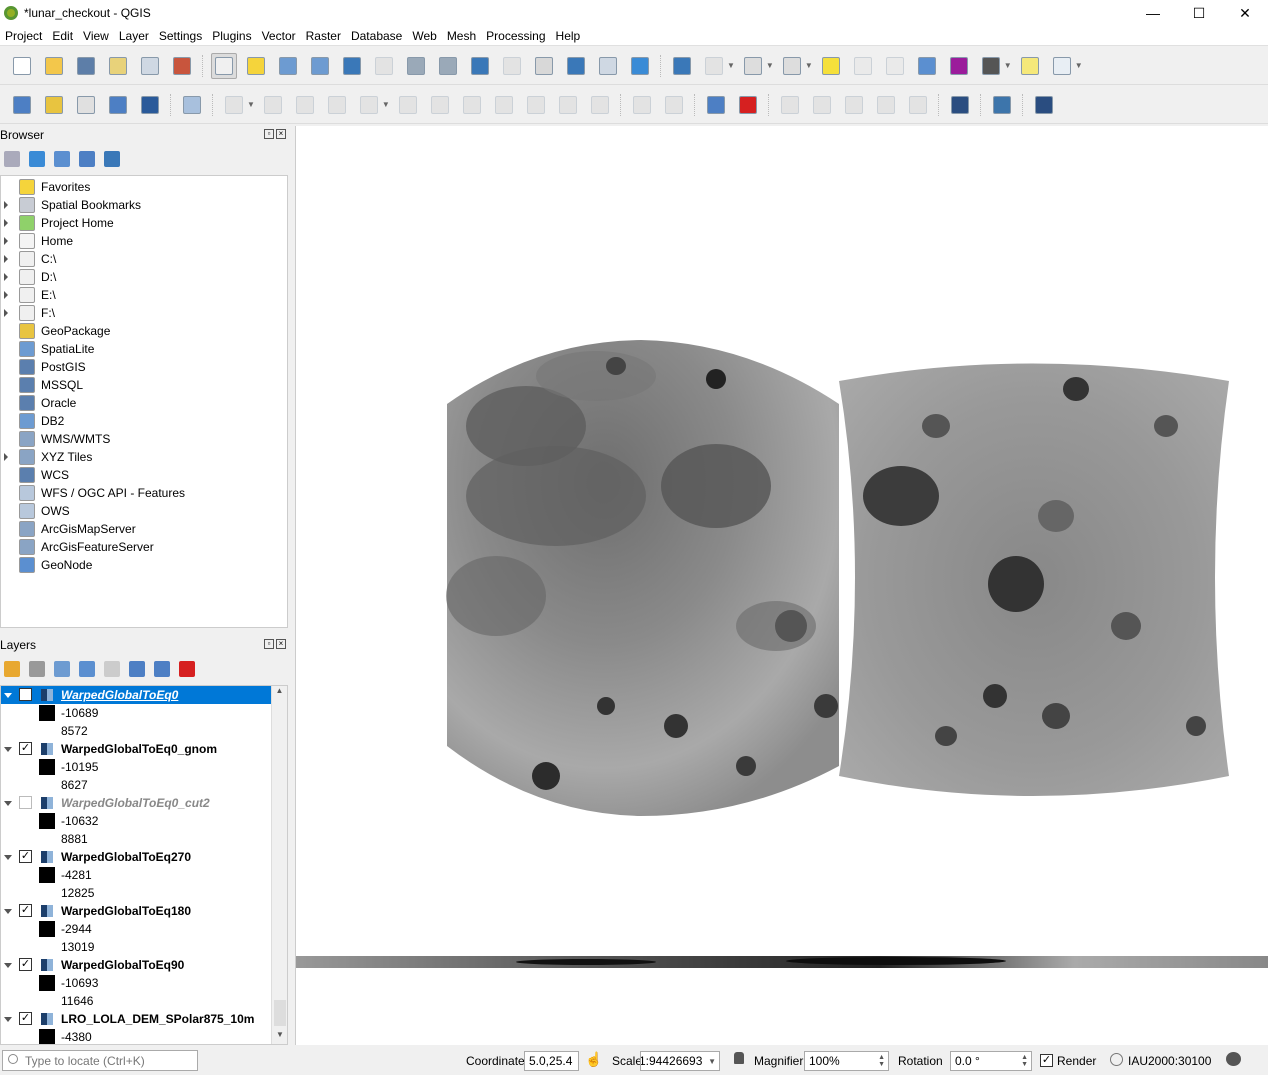 Image resolution: width=1268 pixels, height=1075 pixels. What do you see at coordinates (12, 669) in the screenshot?
I see `open-layer-styling-icon` at bounding box center [12, 669].